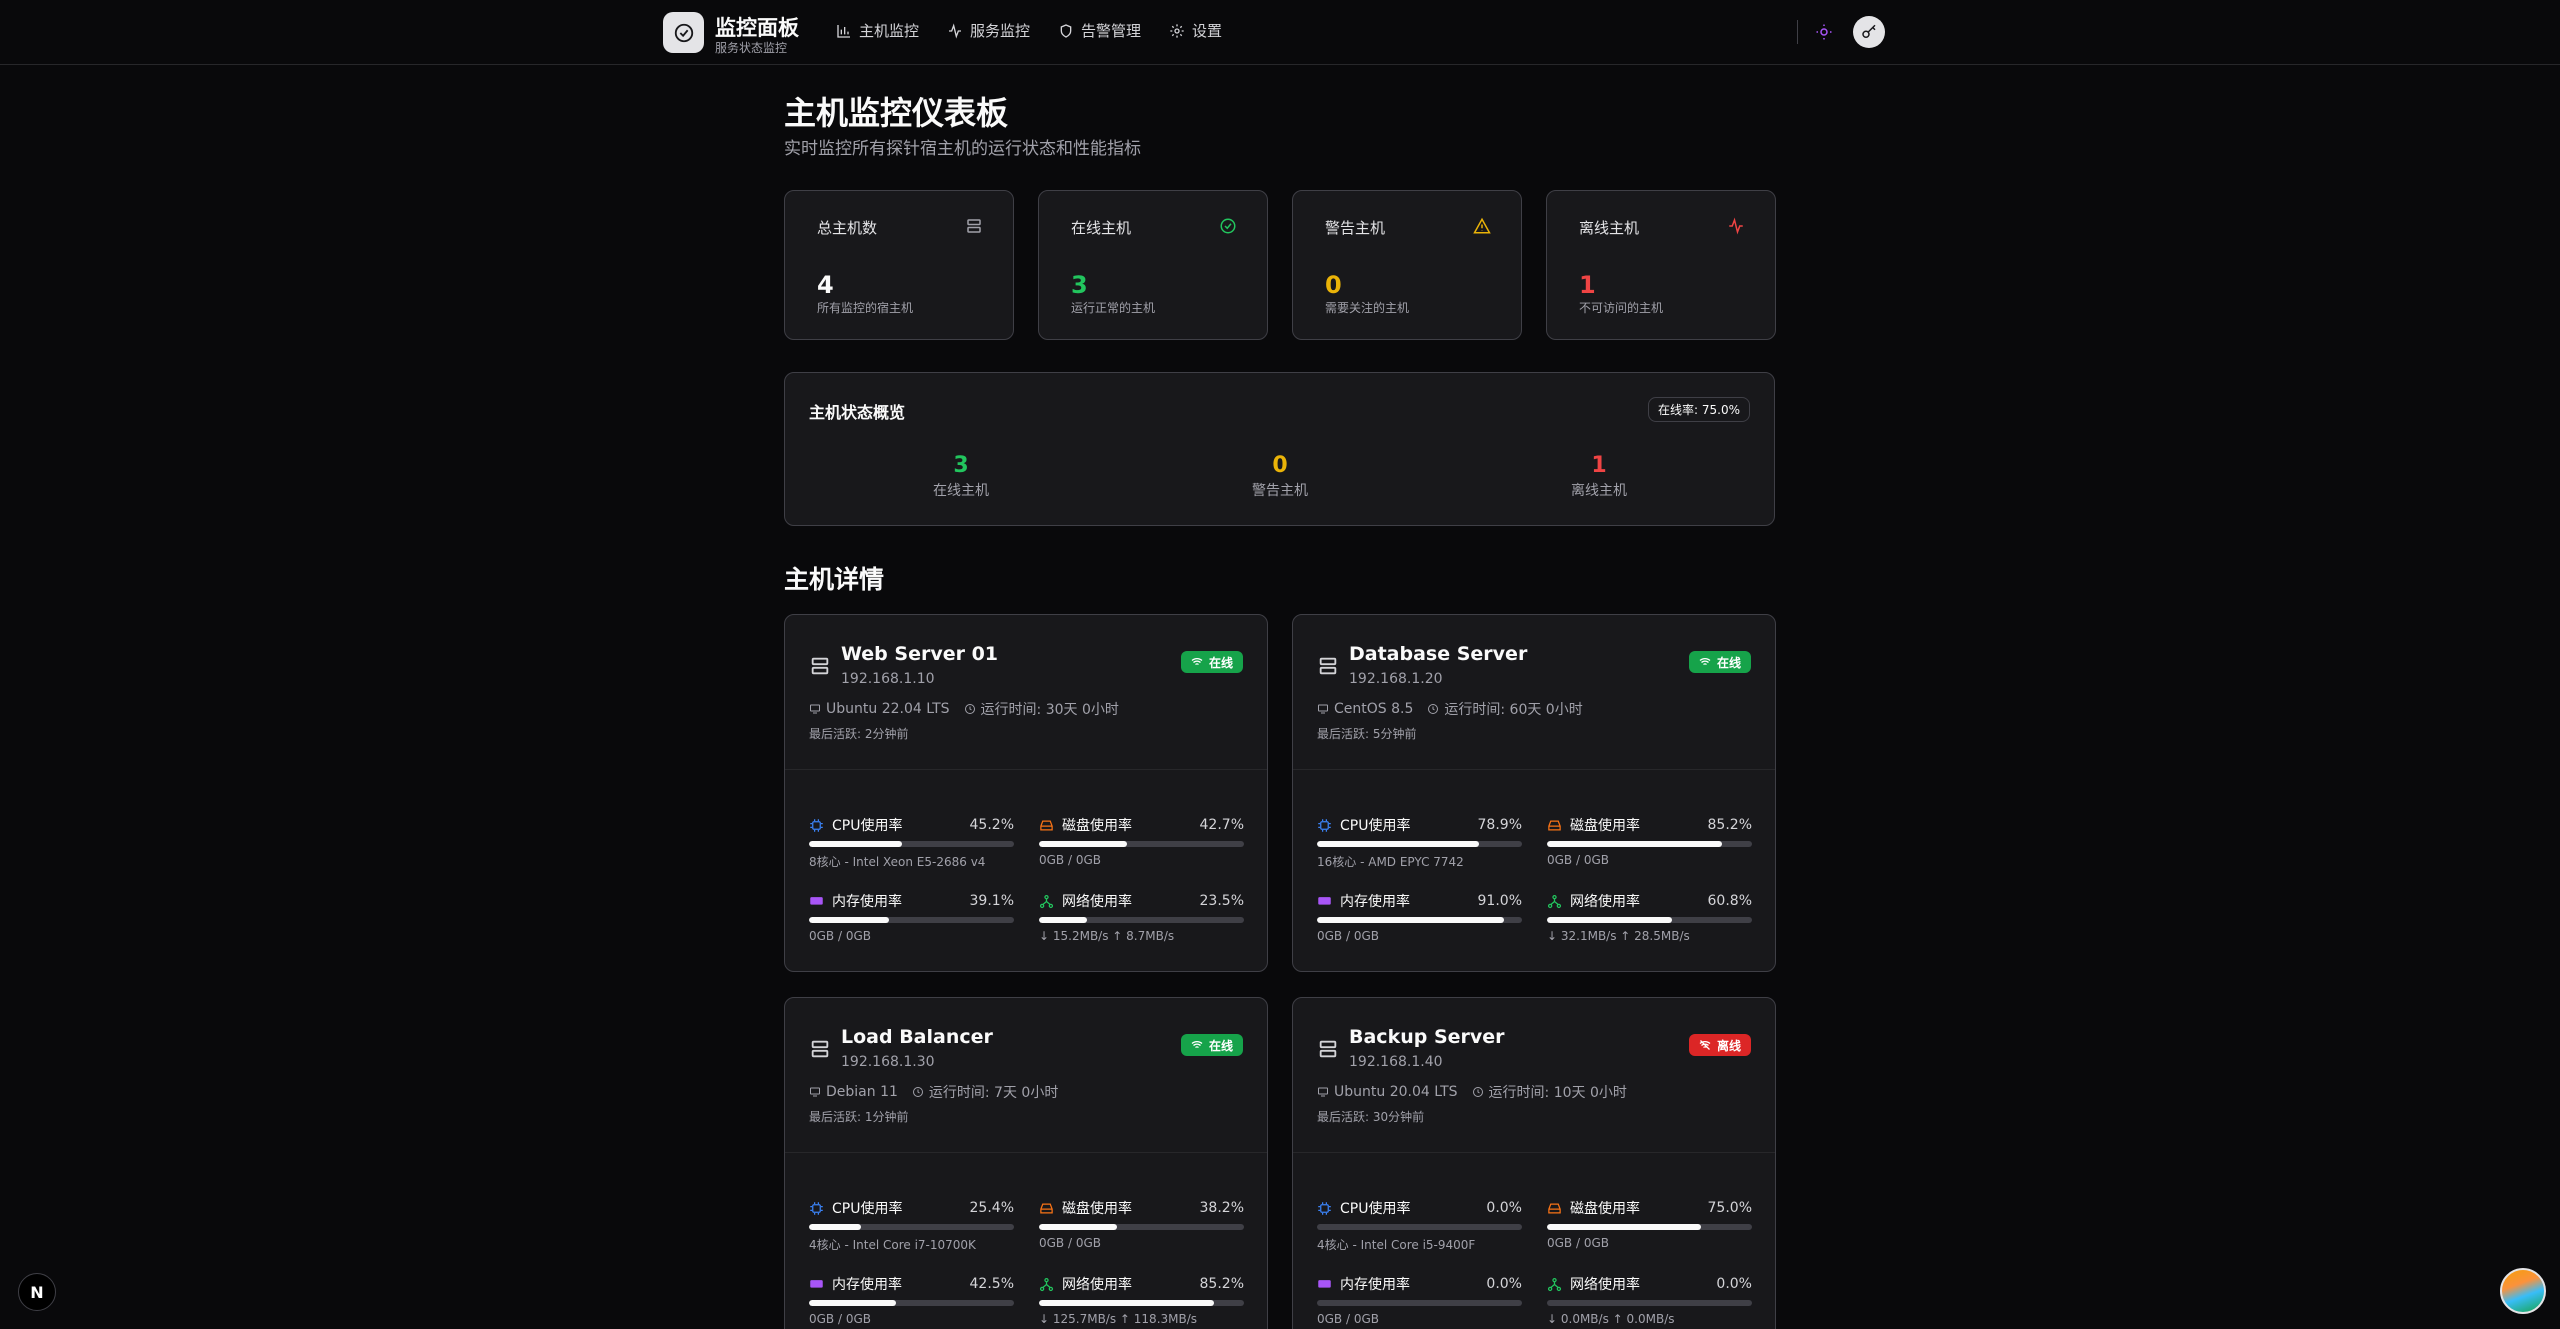 The width and height of the screenshot is (2560, 1329). What do you see at coordinates (1228, 226) in the screenshot?
I see `check-circle-icon` at bounding box center [1228, 226].